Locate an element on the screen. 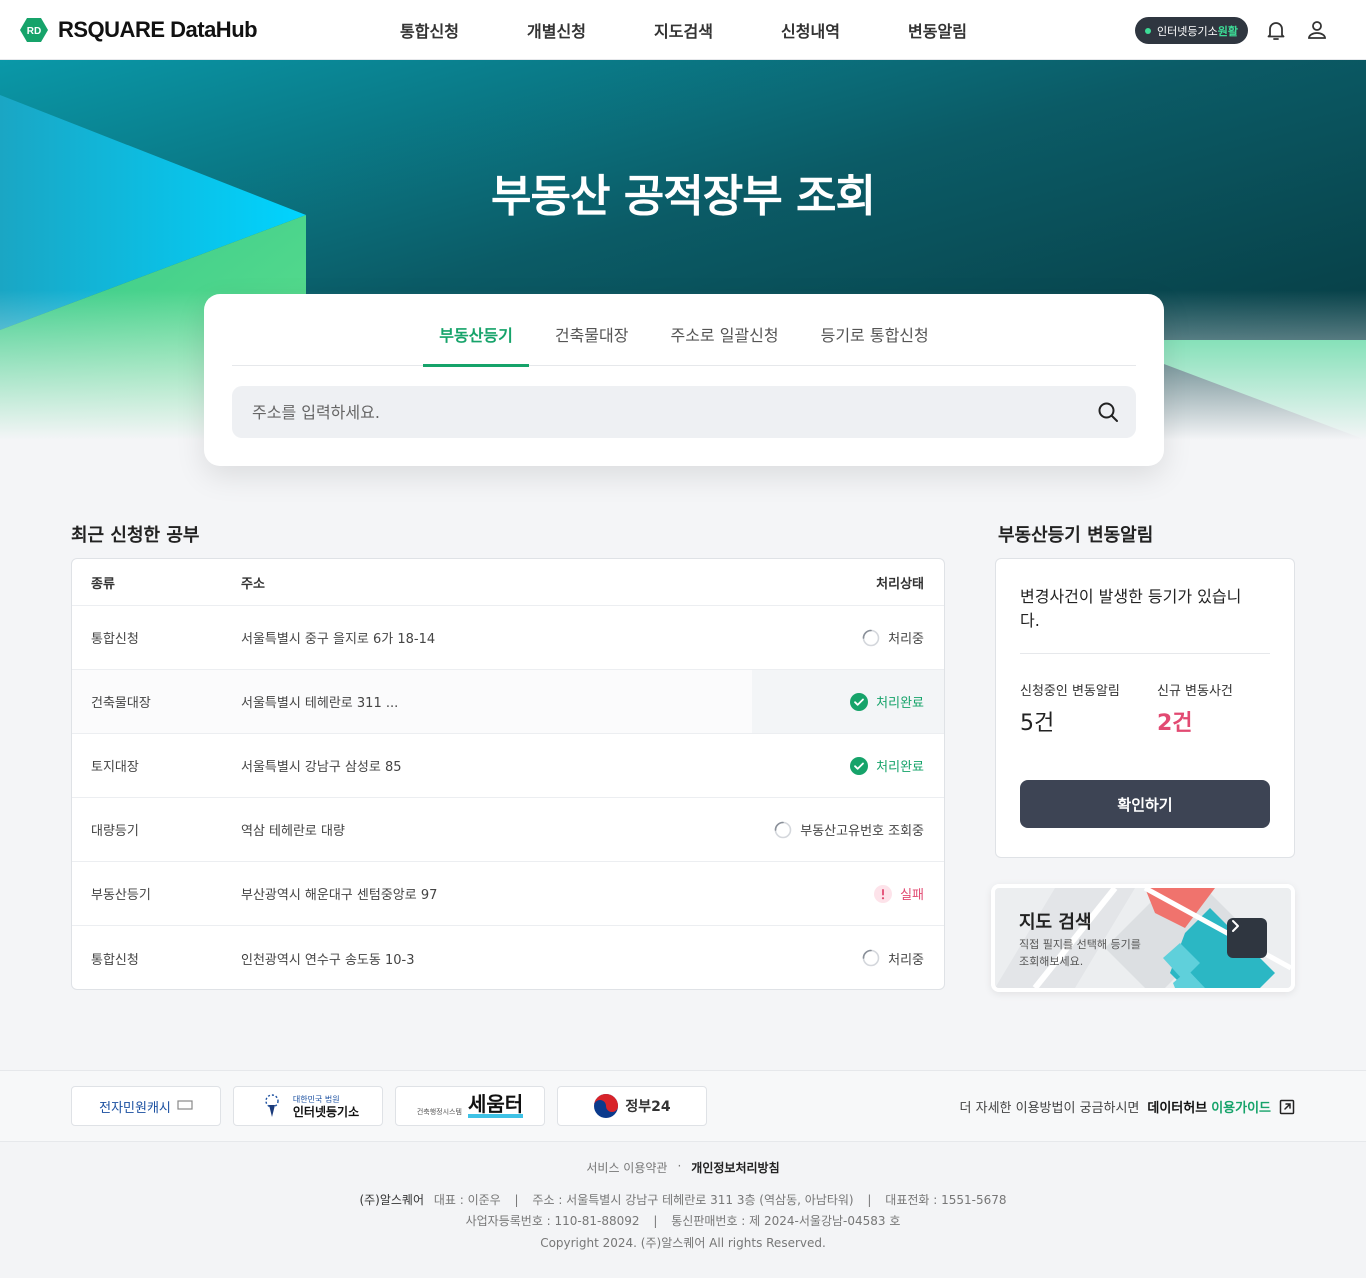 This screenshot has height=1278, width=1366. logo: RD RSQUARE DataHub is located at coordinates (139, 30).